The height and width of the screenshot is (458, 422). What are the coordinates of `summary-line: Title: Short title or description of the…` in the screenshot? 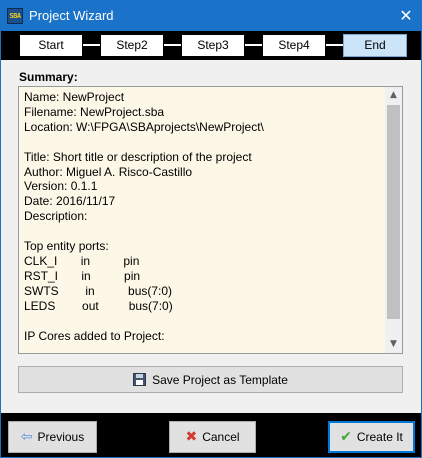 It's located at (138, 156).